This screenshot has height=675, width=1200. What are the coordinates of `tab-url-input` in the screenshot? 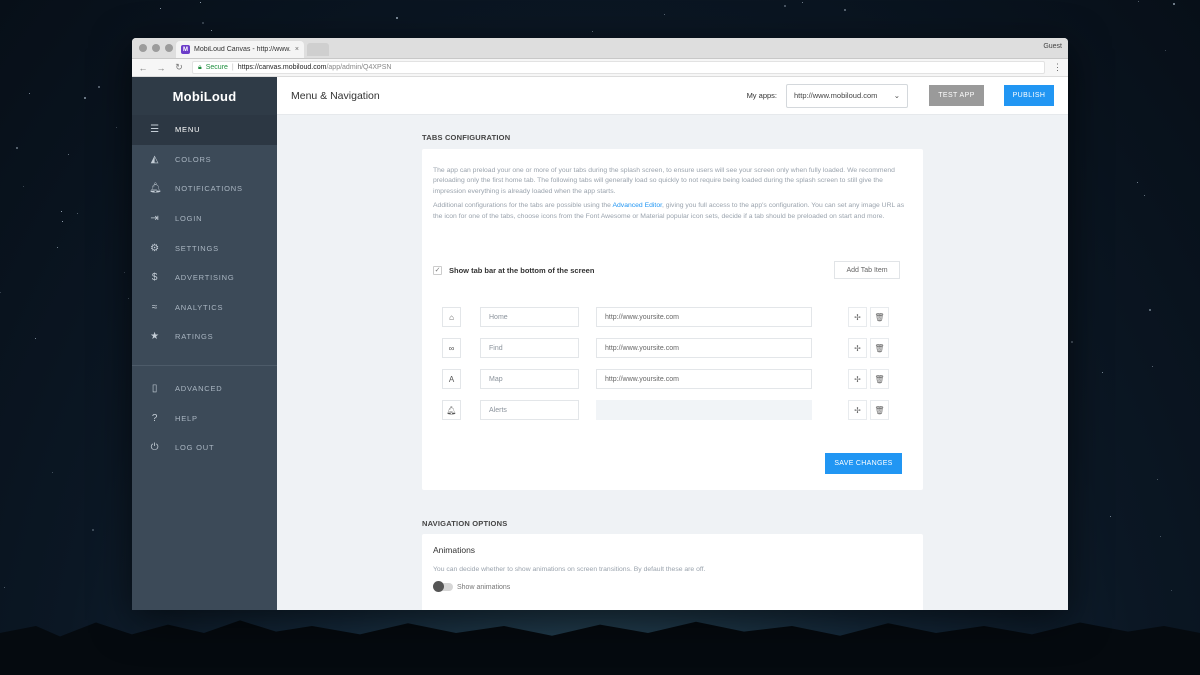 It's located at (704, 410).